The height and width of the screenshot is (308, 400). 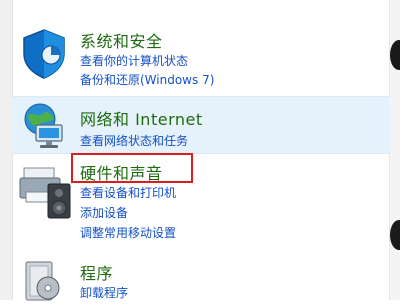 What do you see at coordinates (46, 193) in the screenshot?
I see `printer-speaker-icon` at bounding box center [46, 193].